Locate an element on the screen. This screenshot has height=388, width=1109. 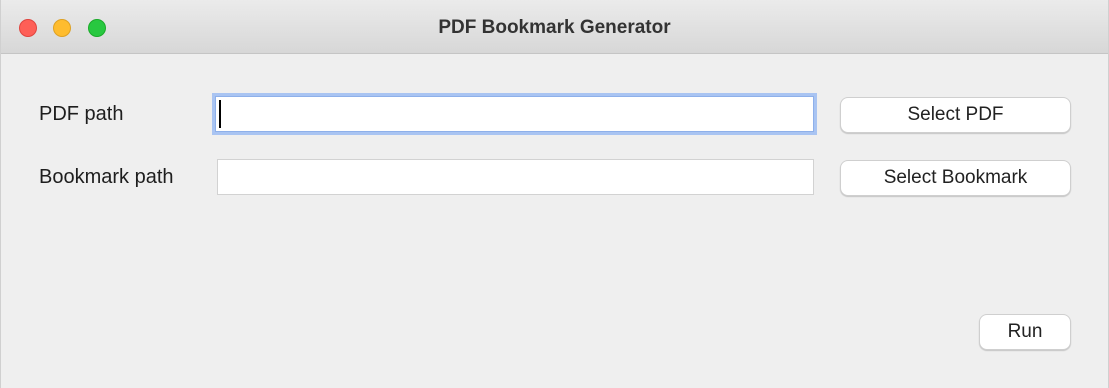
text-caret is located at coordinates (220, 114).